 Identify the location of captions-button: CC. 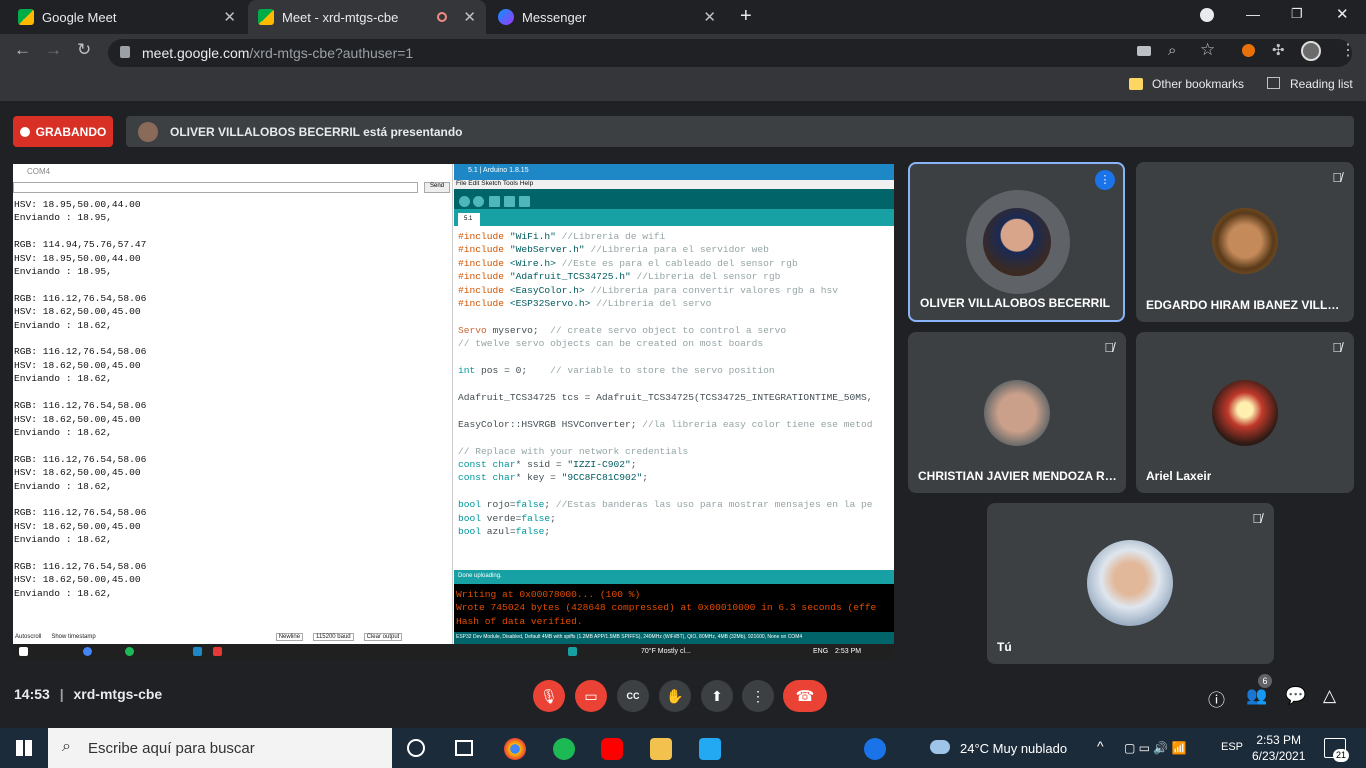
(633, 696).